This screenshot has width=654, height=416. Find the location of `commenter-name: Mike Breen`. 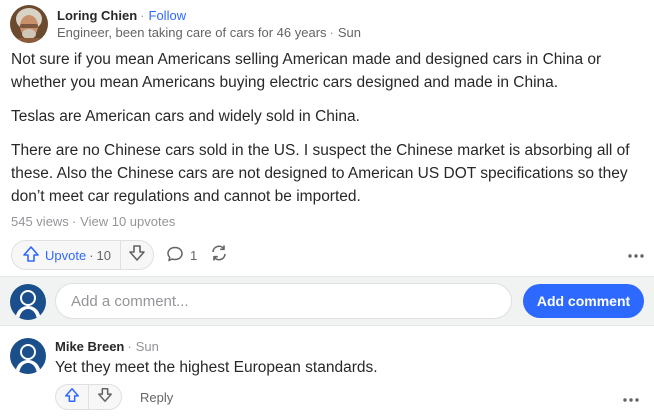

commenter-name: Mike Breen is located at coordinates (89, 346).